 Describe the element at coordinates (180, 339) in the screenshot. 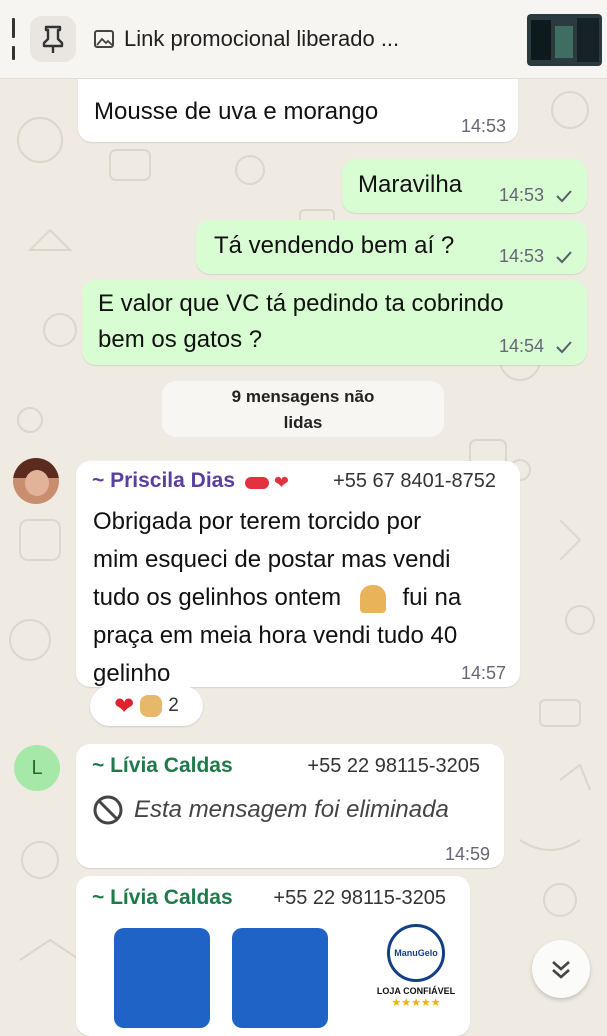

I see `message-line: bem os gatos ?` at that location.